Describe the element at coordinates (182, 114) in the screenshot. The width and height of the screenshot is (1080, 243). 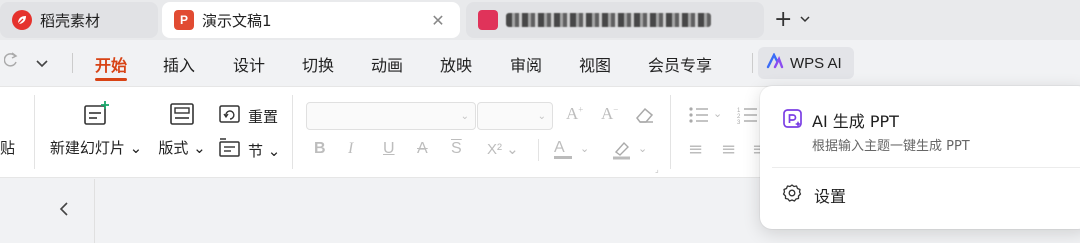
I see `layout-icon` at that location.